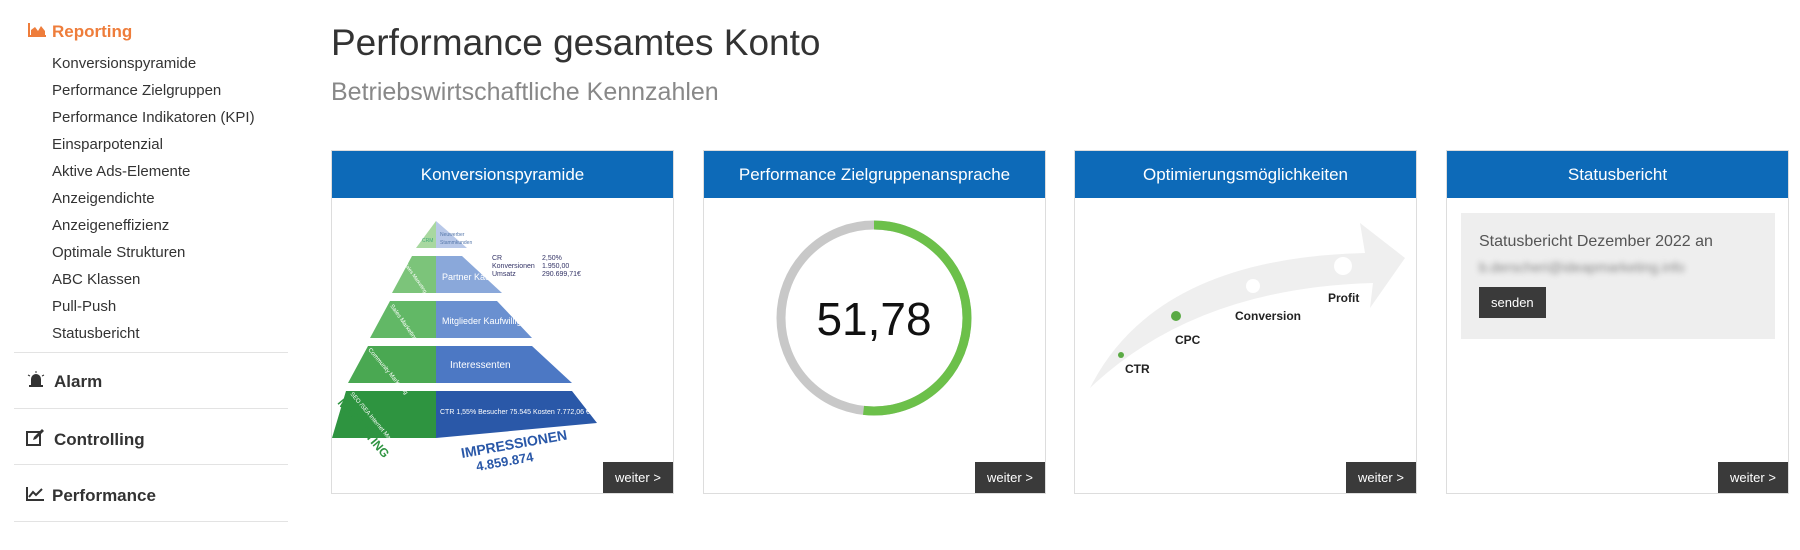 This screenshot has width=1800, height=550. Describe the element at coordinates (1188, 340) in the screenshot. I see `svg-text: CPC` at that location.